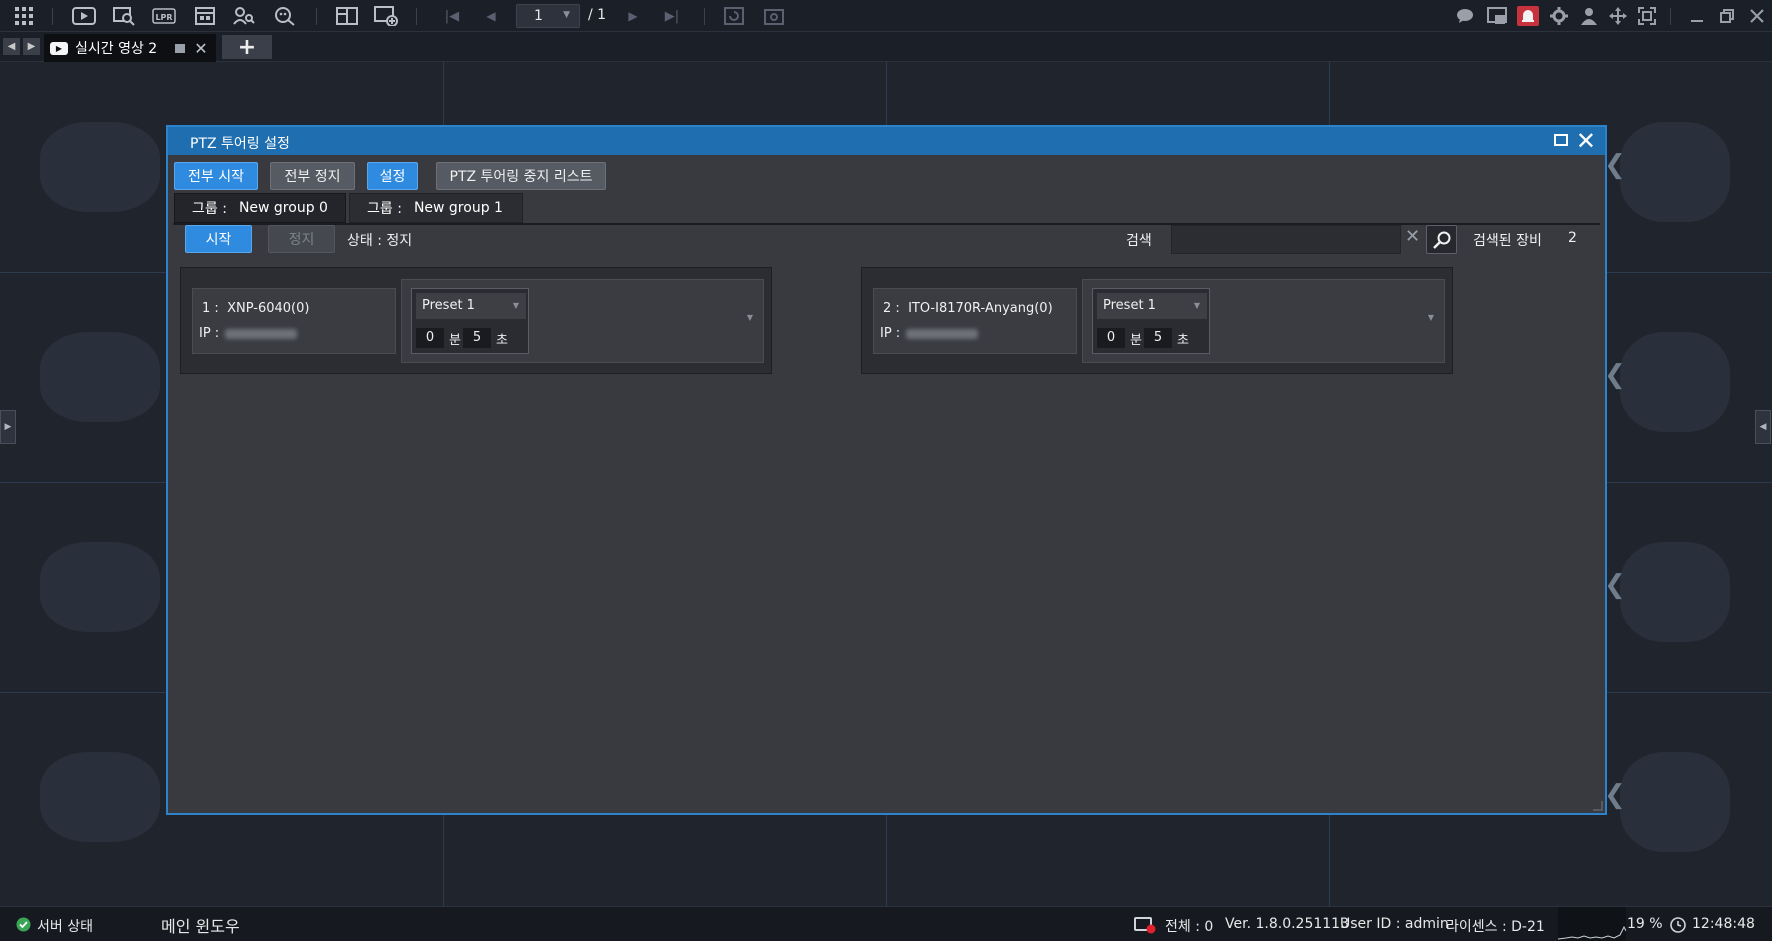 Image resolution: width=1772 pixels, height=941 pixels. Describe the element at coordinates (380, 241) in the screenshot. I see `touring-status: 상태 : 정지` at that location.